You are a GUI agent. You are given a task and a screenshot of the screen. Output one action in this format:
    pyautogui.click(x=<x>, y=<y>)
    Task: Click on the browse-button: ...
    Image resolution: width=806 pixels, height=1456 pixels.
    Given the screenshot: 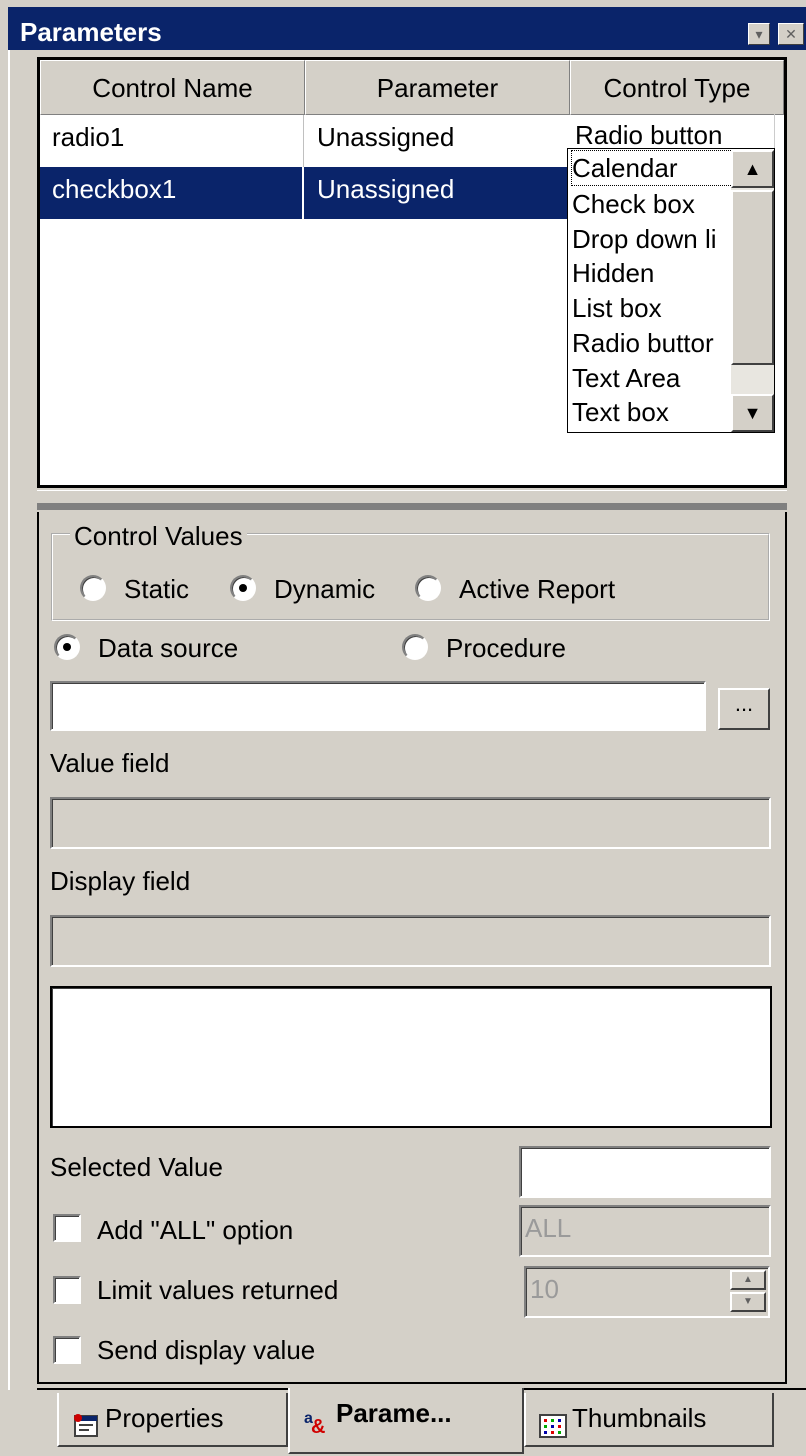 What is the action you would take?
    pyautogui.click(x=744, y=709)
    